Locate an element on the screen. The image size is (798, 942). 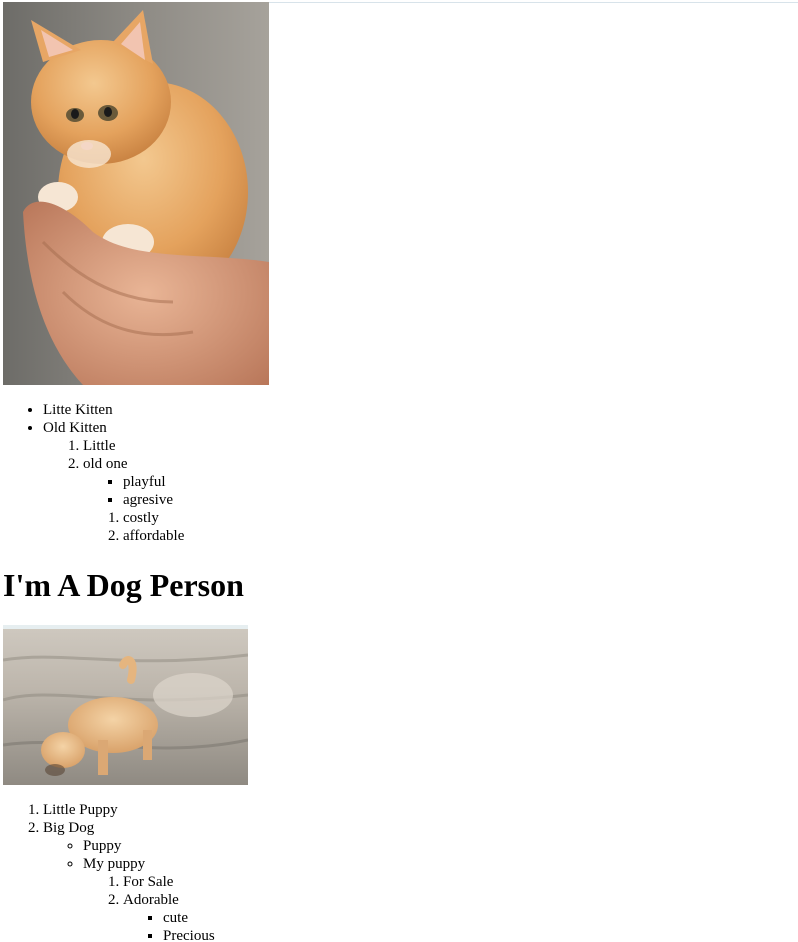
kitten-trait-list: playful agresive is located at coordinates (263, 491).